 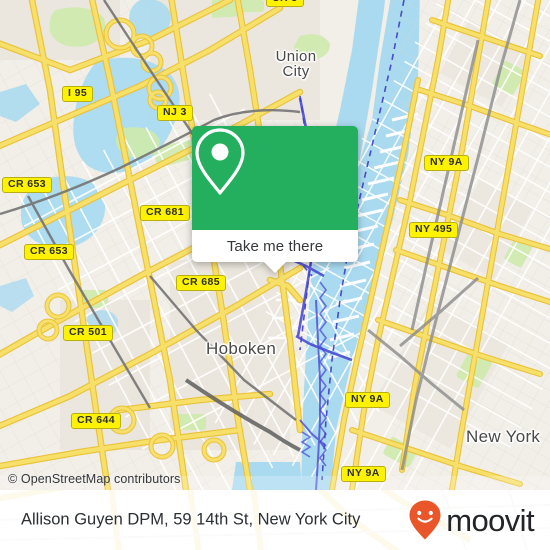 What do you see at coordinates (503, 436) in the screenshot?
I see `place-label-new-york: New York` at bounding box center [503, 436].